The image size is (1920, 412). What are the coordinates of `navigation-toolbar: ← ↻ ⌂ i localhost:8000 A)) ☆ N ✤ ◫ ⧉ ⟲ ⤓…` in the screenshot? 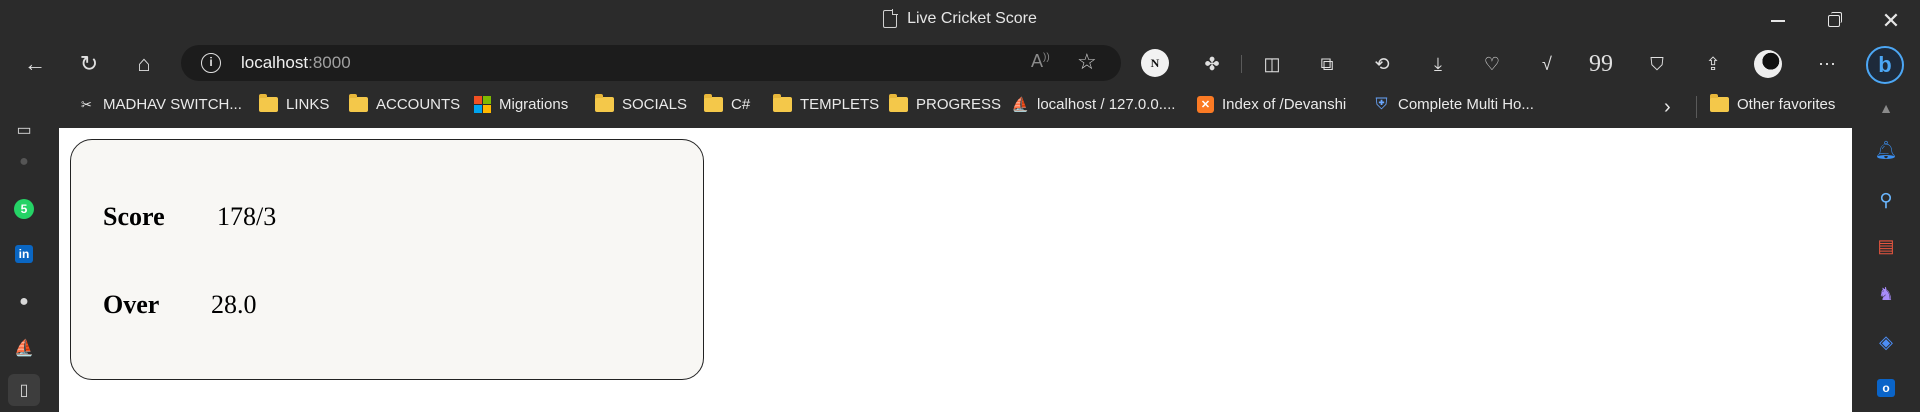 It's located at (960, 63).